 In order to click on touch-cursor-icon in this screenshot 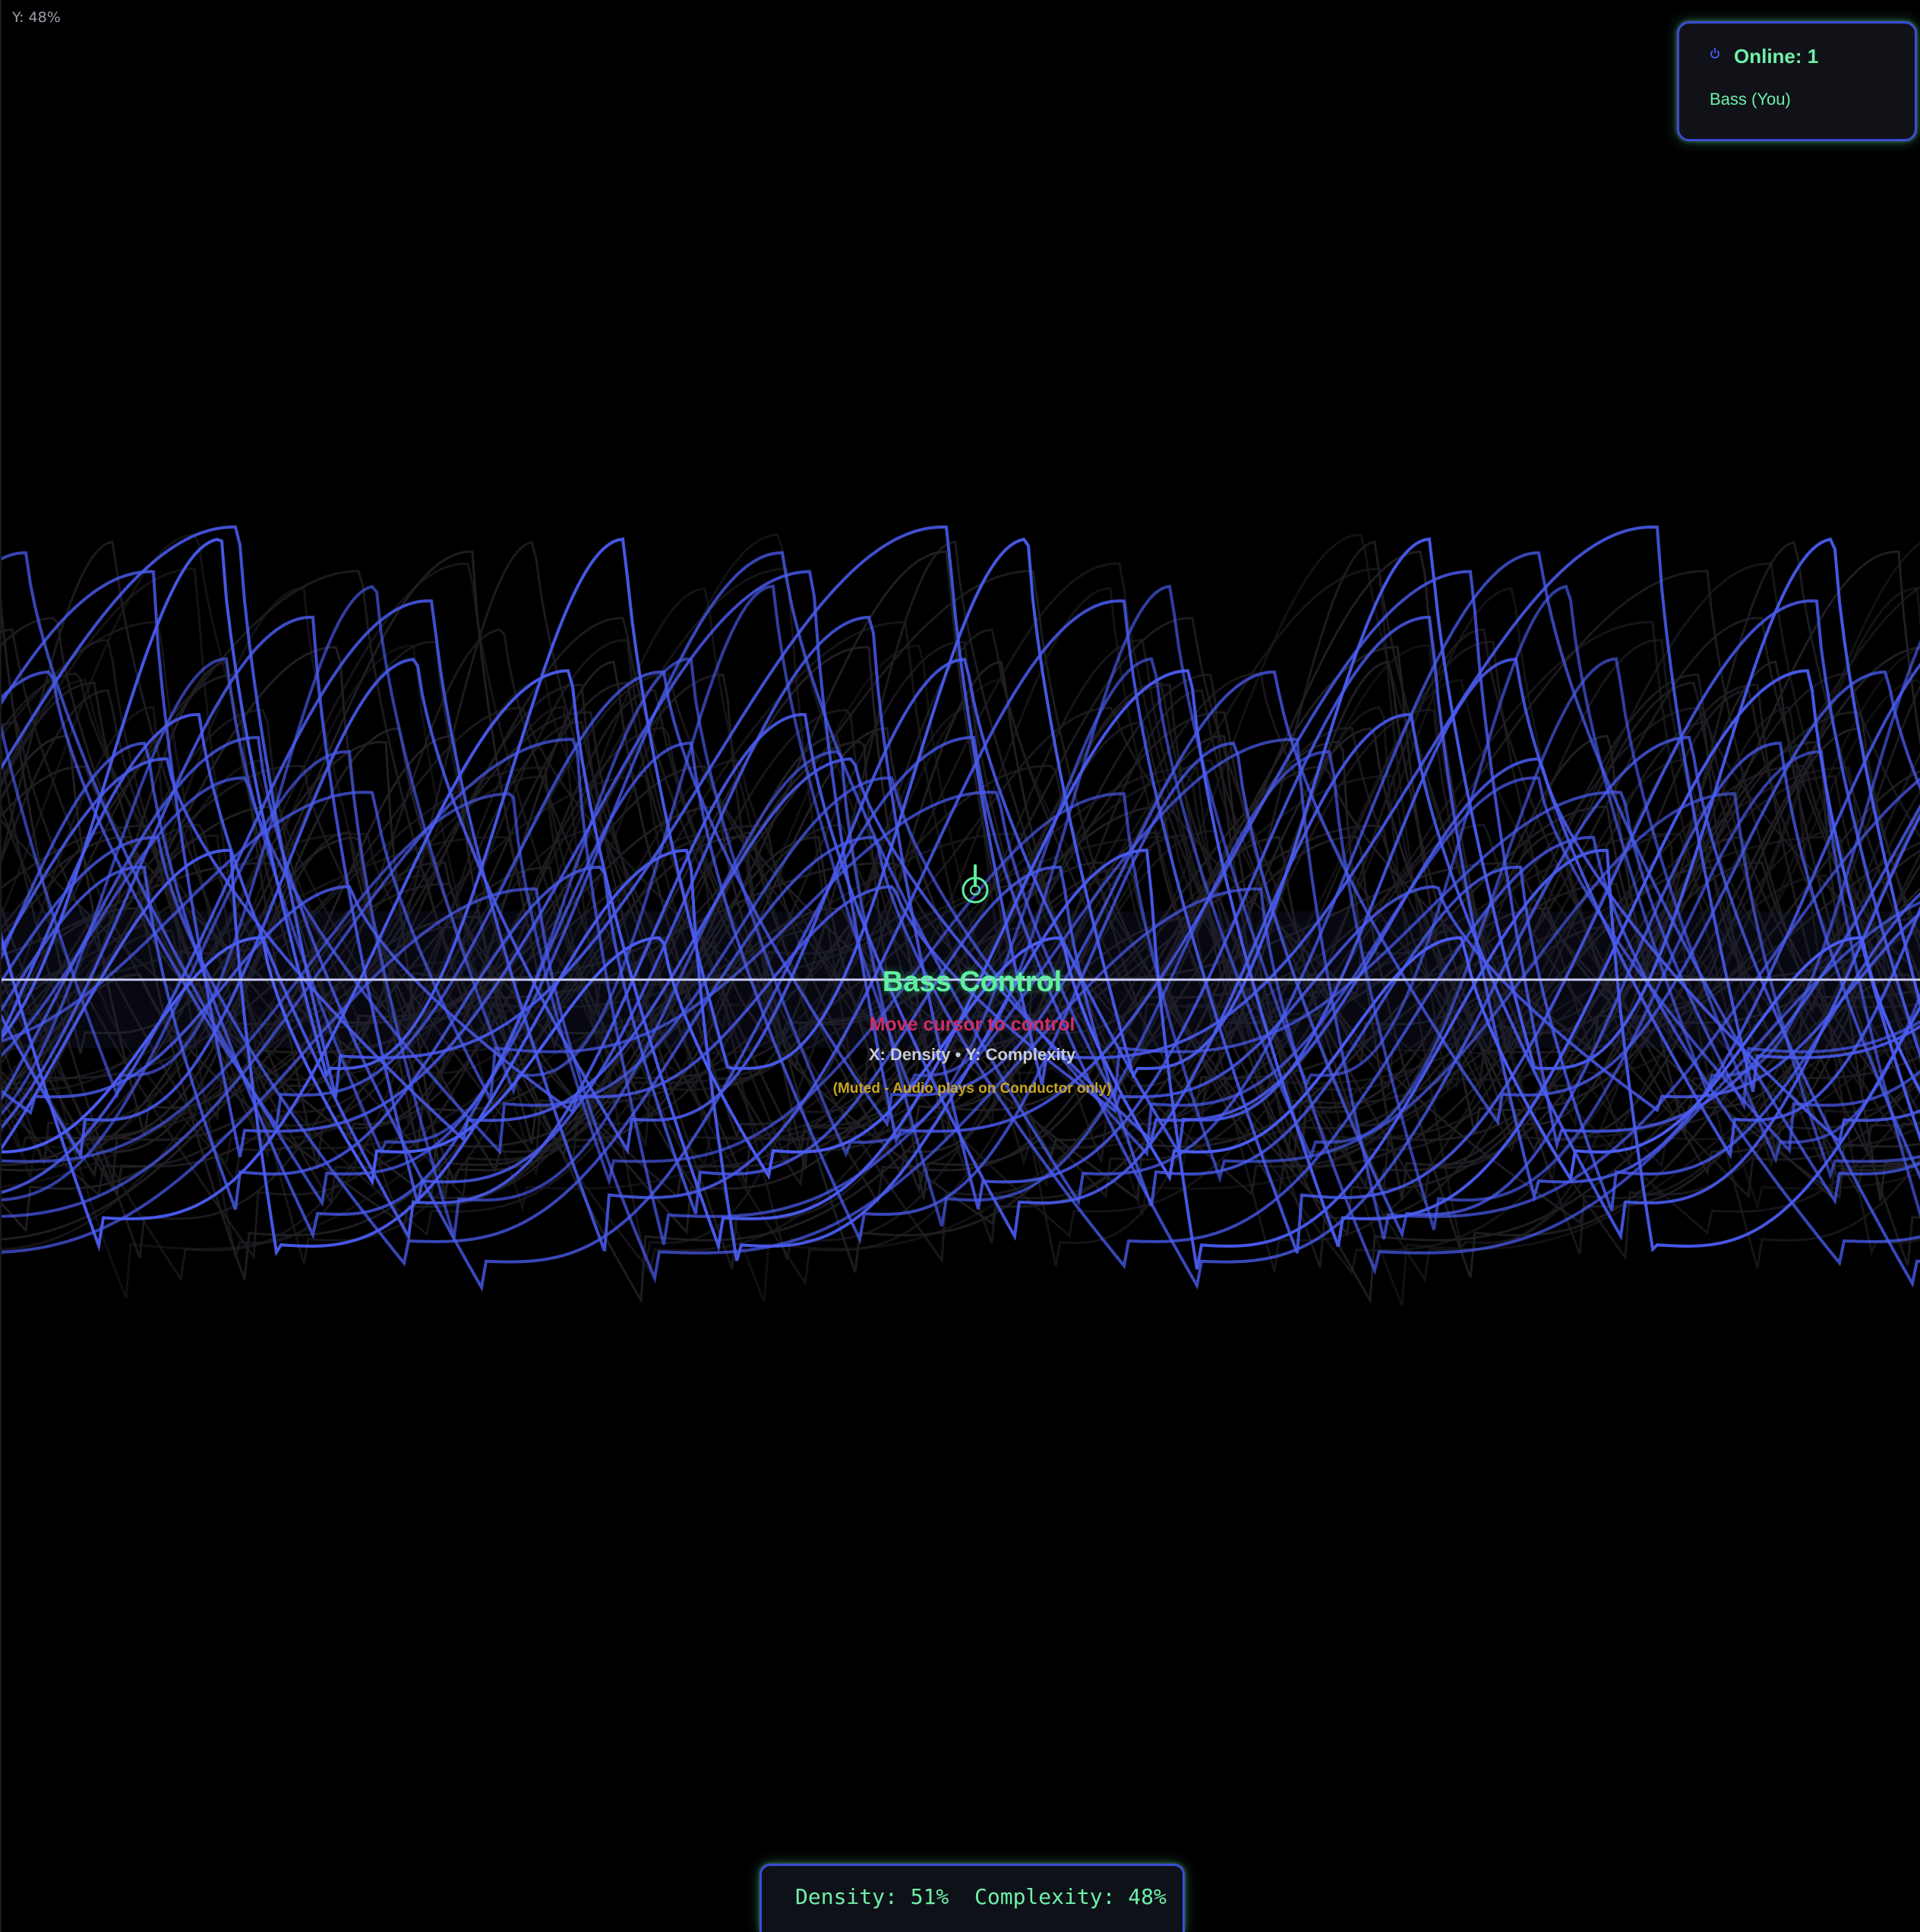, I will do `click(975, 884)`.